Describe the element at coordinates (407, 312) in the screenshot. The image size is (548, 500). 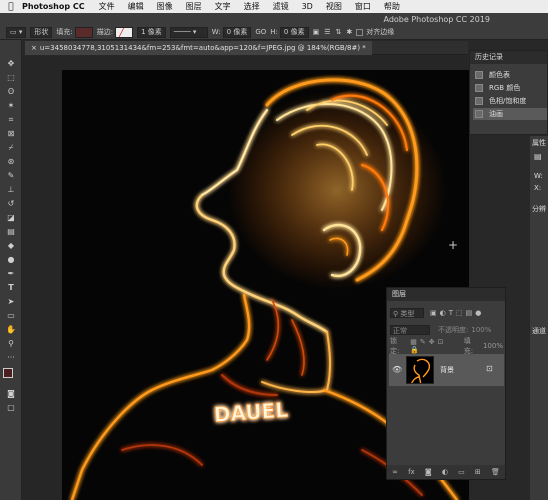
I see `layer-kind-filter: ⚲ 类型` at that location.